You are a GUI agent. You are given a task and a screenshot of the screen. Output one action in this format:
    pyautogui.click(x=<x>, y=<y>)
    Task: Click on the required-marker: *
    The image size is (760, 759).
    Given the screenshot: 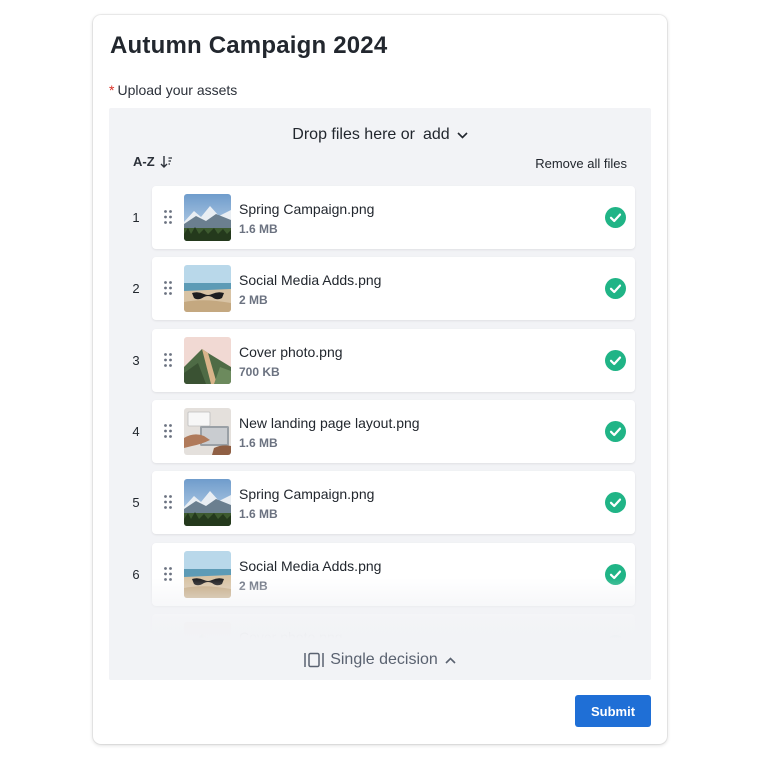 What is the action you would take?
    pyautogui.click(x=112, y=90)
    